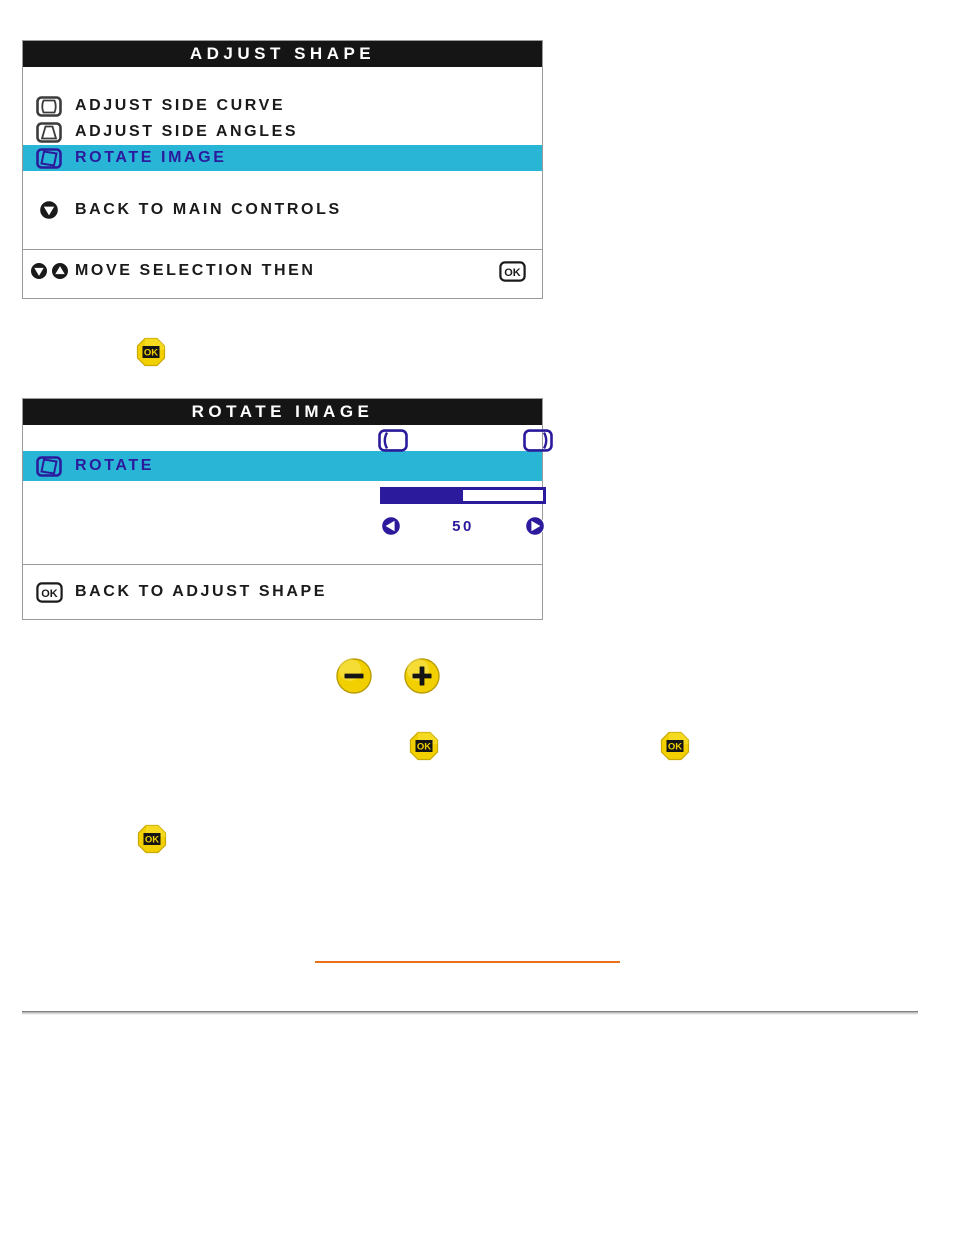 The width and height of the screenshot is (954, 1235). What do you see at coordinates (187, 131) in the screenshot?
I see `menu-label-adjust-side-angles: ADJUST SIDE ANGLES` at bounding box center [187, 131].